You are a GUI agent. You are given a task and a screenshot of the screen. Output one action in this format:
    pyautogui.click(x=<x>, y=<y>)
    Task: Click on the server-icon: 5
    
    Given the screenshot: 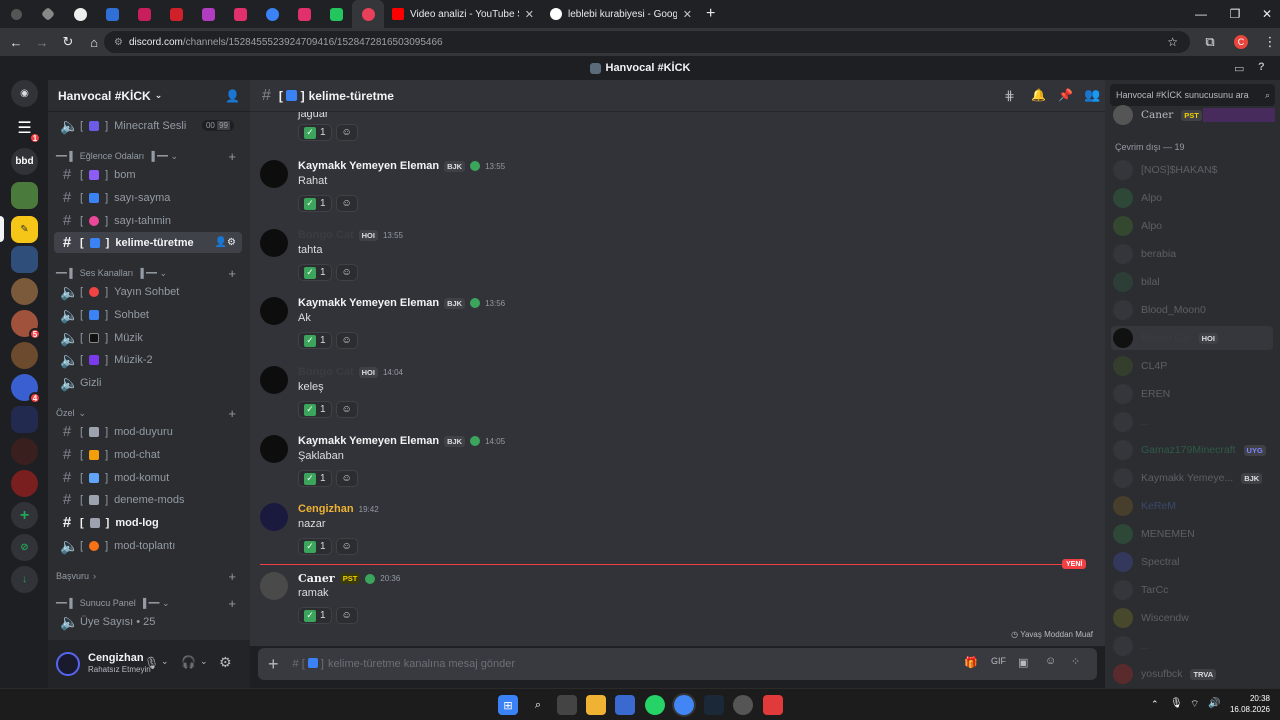 What is the action you would take?
    pyautogui.click(x=26, y=325)
    